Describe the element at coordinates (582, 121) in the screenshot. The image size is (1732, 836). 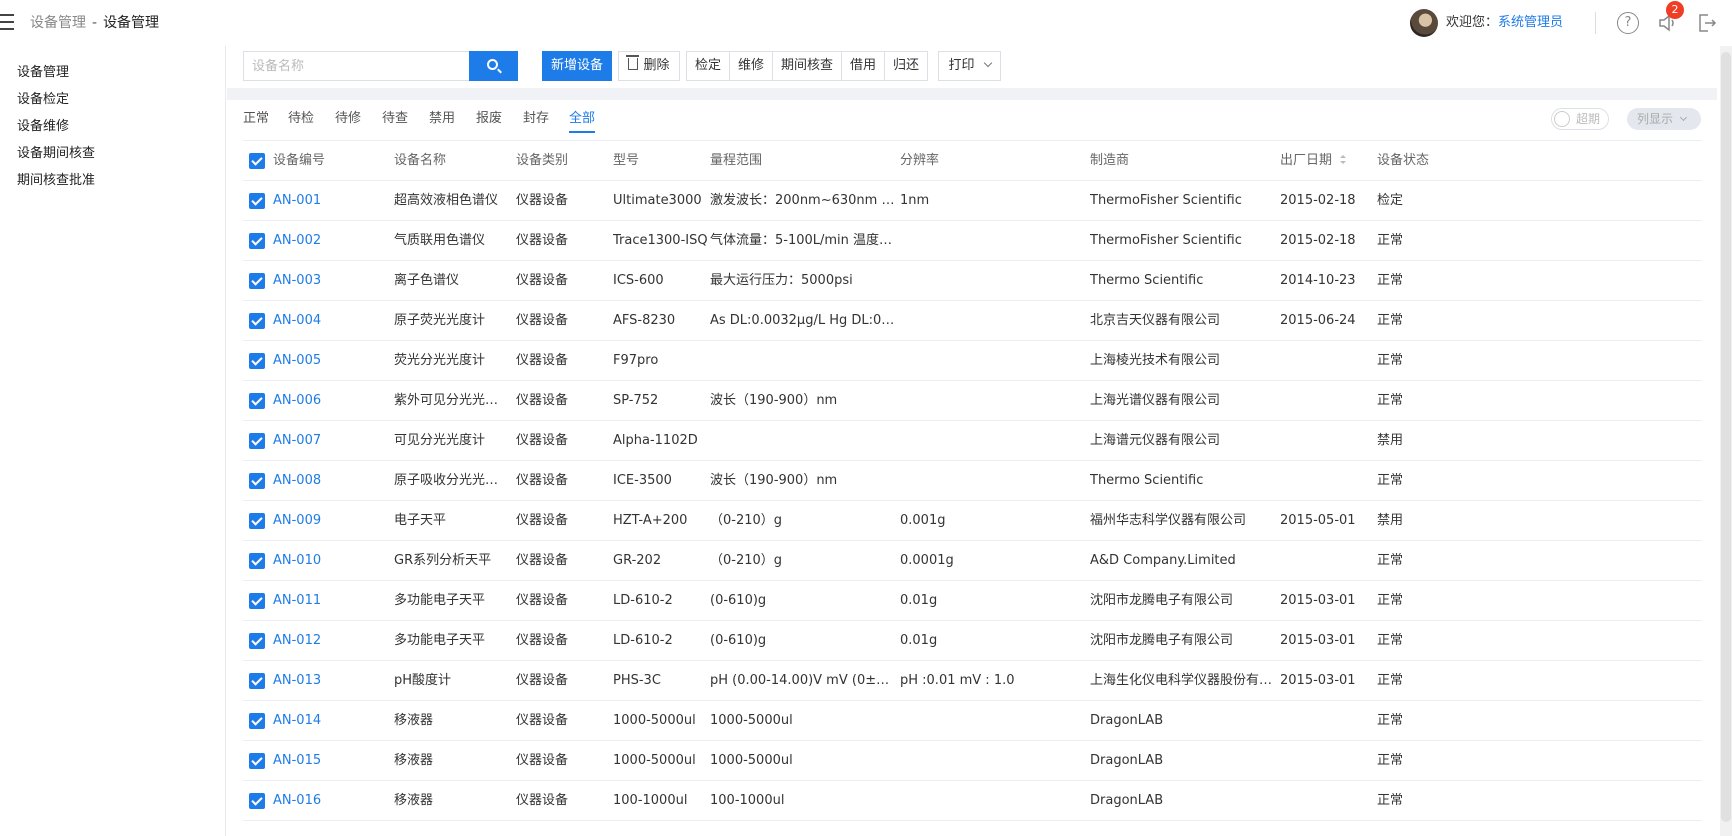
I see `tab-all: 全部` at that location.